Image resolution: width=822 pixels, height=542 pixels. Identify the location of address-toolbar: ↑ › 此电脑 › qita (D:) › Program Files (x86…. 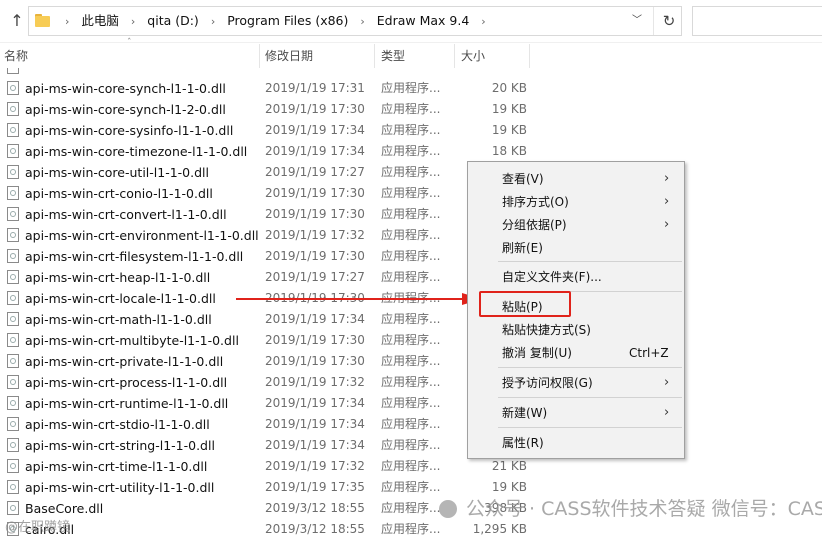
(411, 21).